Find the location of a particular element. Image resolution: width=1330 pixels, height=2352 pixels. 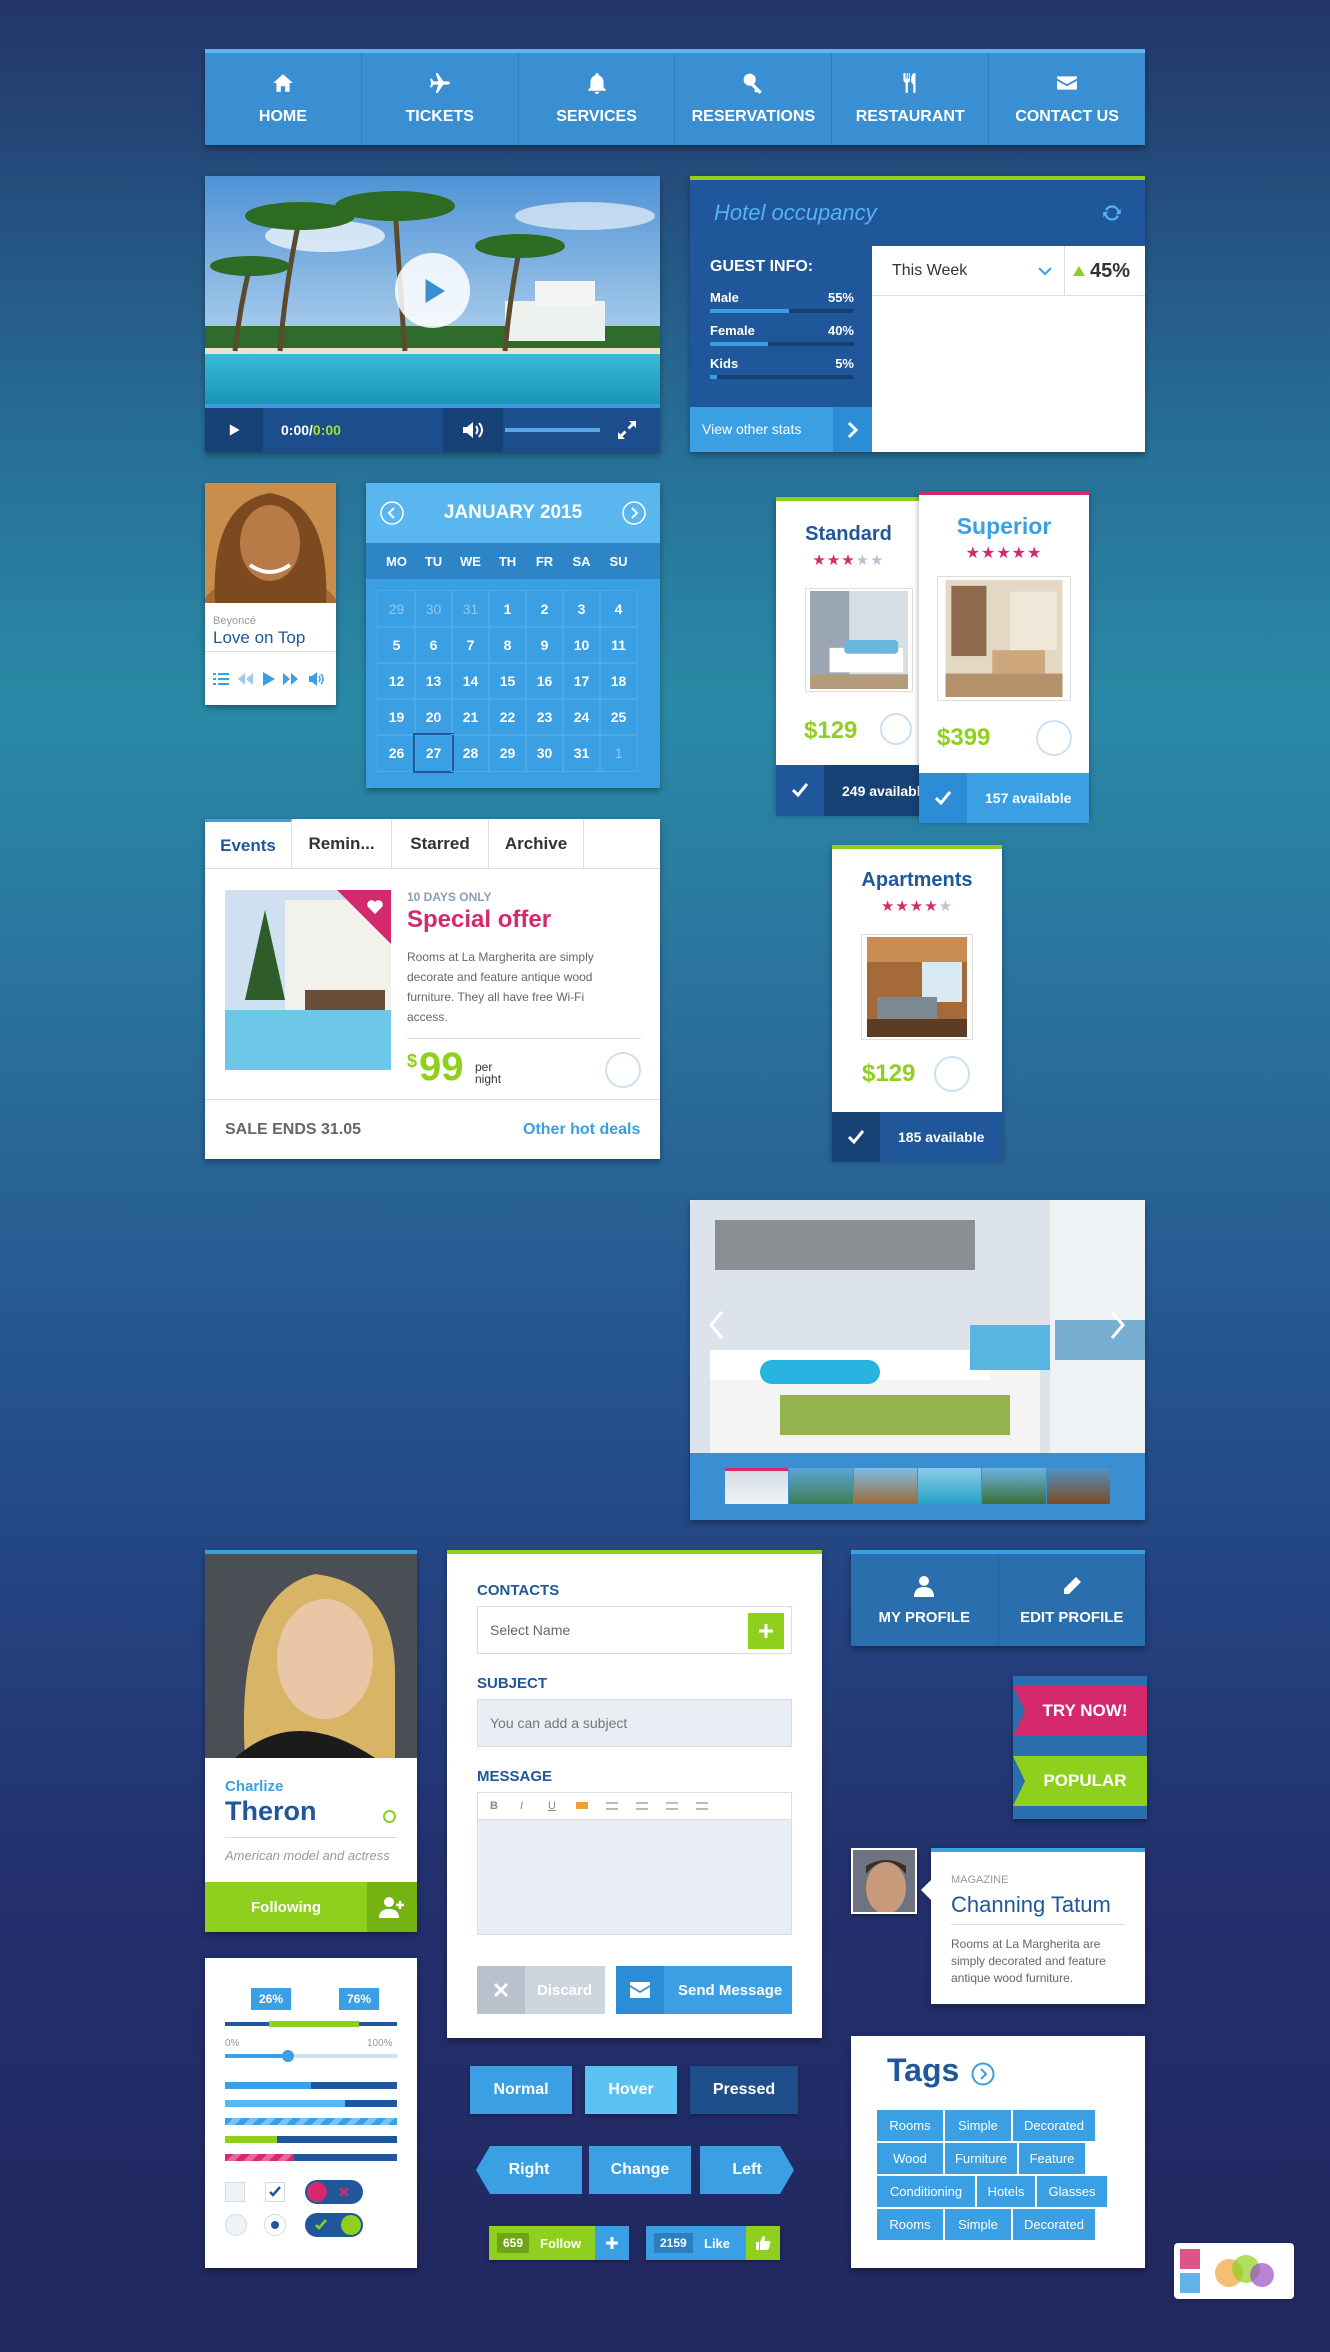

tag-item: Furniture is located at coordinates (981, 2158).